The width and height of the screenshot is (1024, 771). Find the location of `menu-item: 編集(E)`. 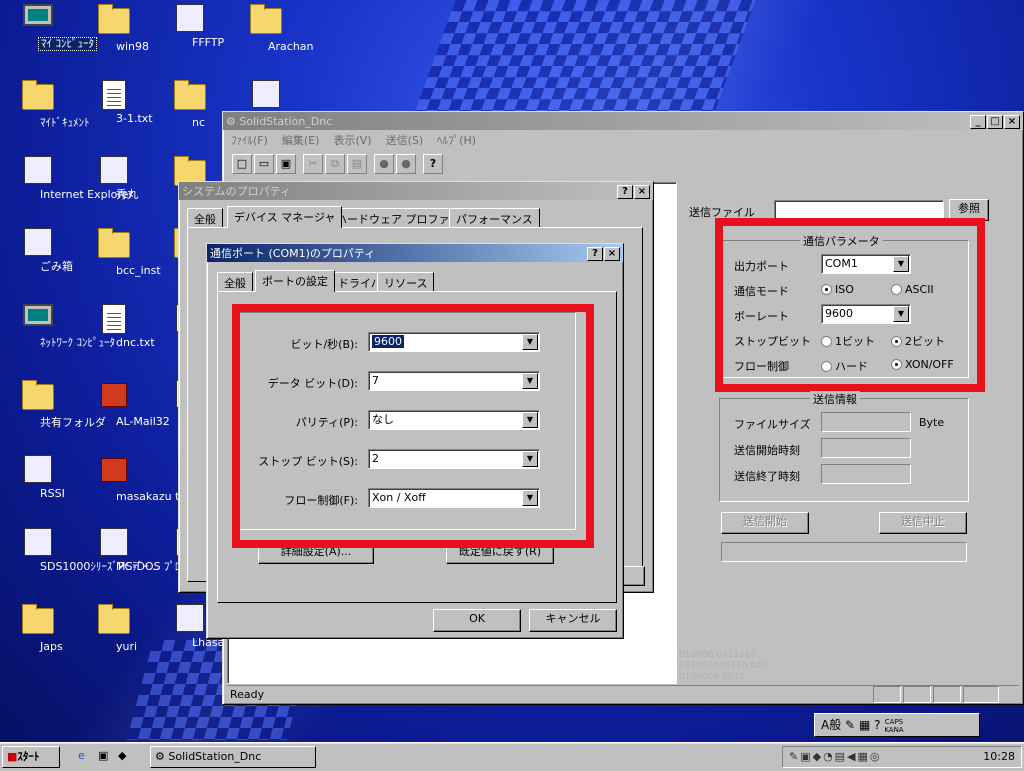

menu-item: 編集(E) is located at coordinates (301, 140).